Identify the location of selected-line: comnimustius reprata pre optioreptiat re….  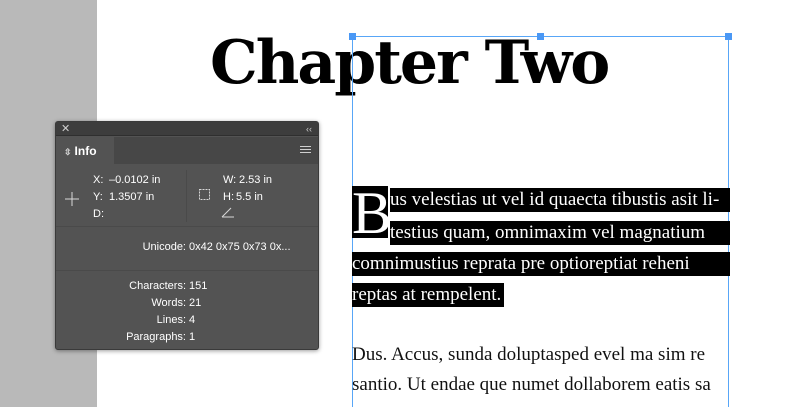
(541, 264).